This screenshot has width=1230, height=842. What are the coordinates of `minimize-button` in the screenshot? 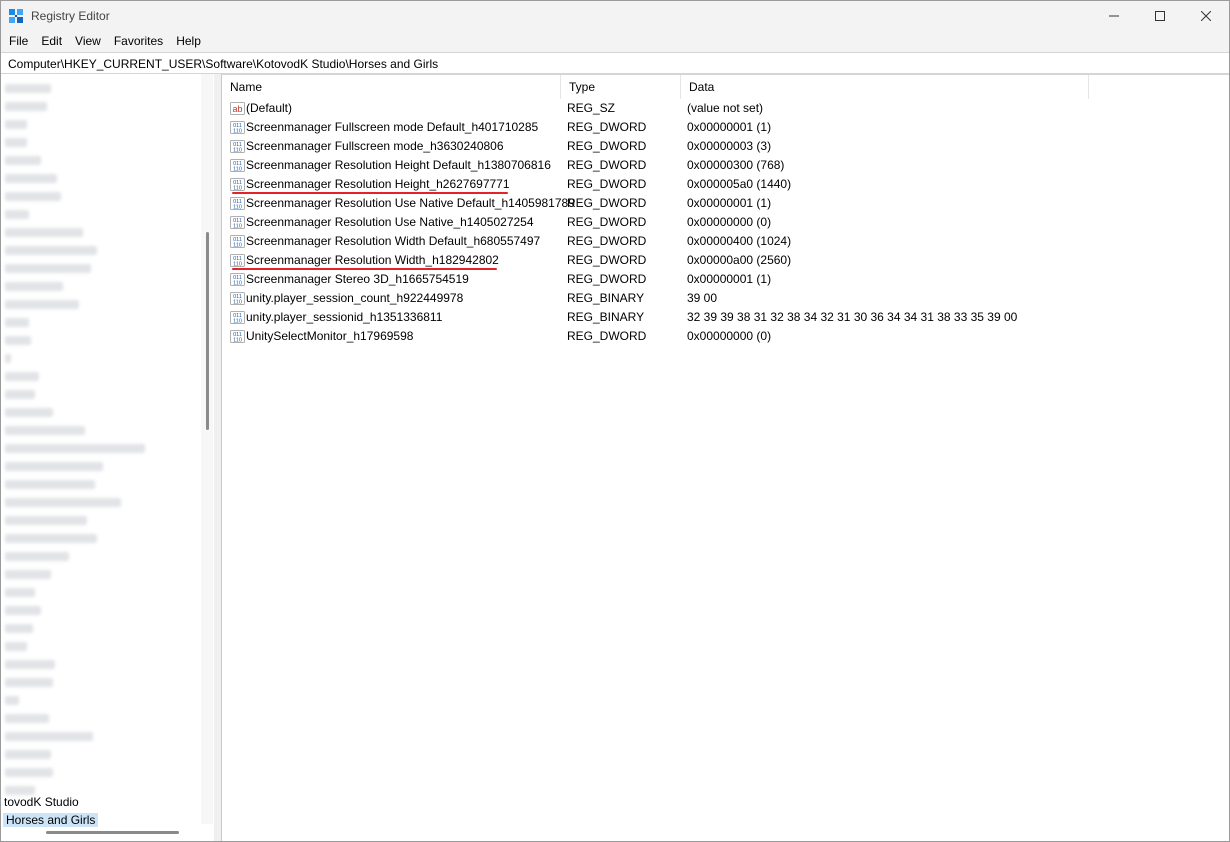 It's located at (1114, 16).